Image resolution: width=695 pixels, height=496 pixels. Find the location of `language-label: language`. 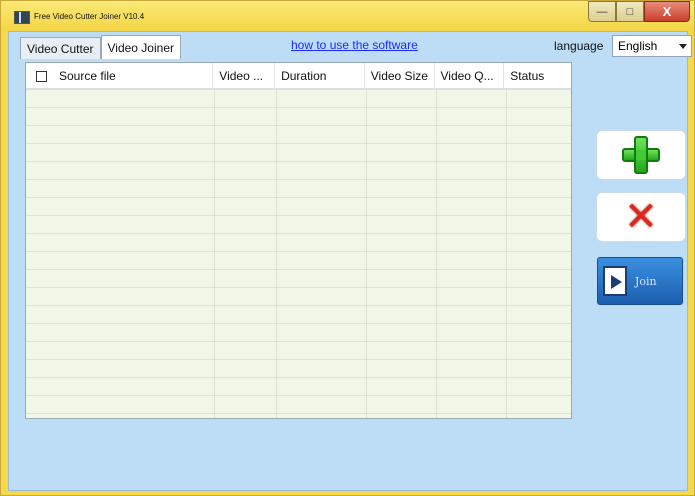

language-label: language is located at coordinates (579, 46).